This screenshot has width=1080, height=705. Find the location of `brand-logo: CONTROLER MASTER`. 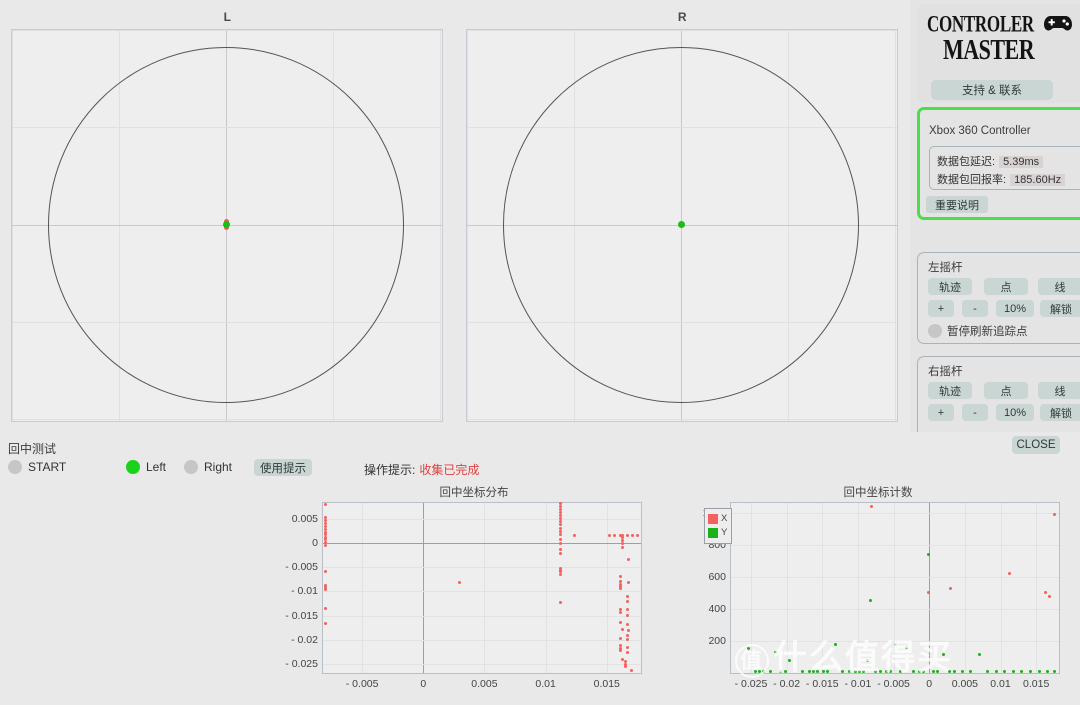

brand-logo: CONTROLER MASTER is located at coordinates (1002, 37).